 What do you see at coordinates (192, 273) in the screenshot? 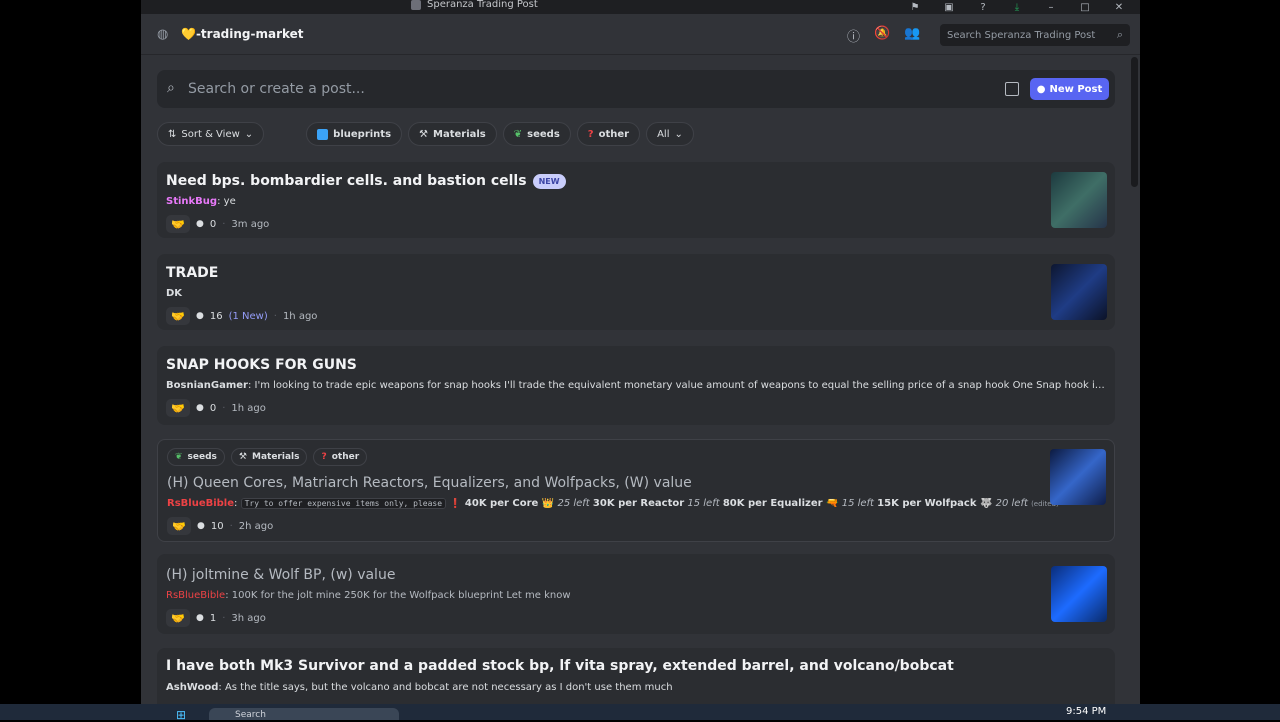
I see `post-title: TRADE` at bounding box center [192, 273].